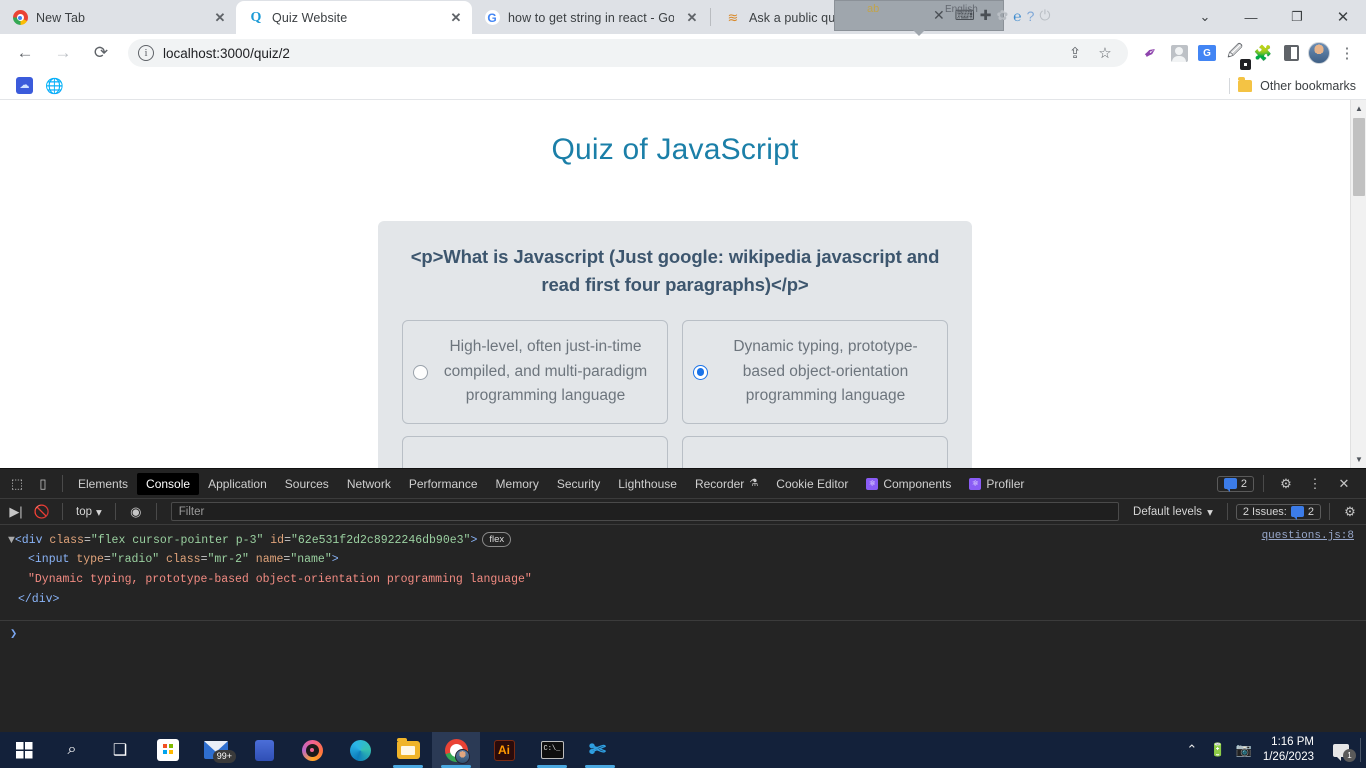 This screenshot has width=1366, height=768. Describe the element at coordinates (264, 750) in the screenshot. I see `taskbar-teams` at that location.